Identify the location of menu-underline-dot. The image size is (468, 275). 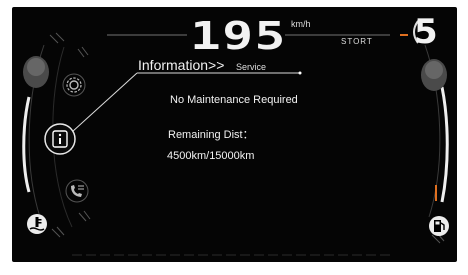
(300, 73).